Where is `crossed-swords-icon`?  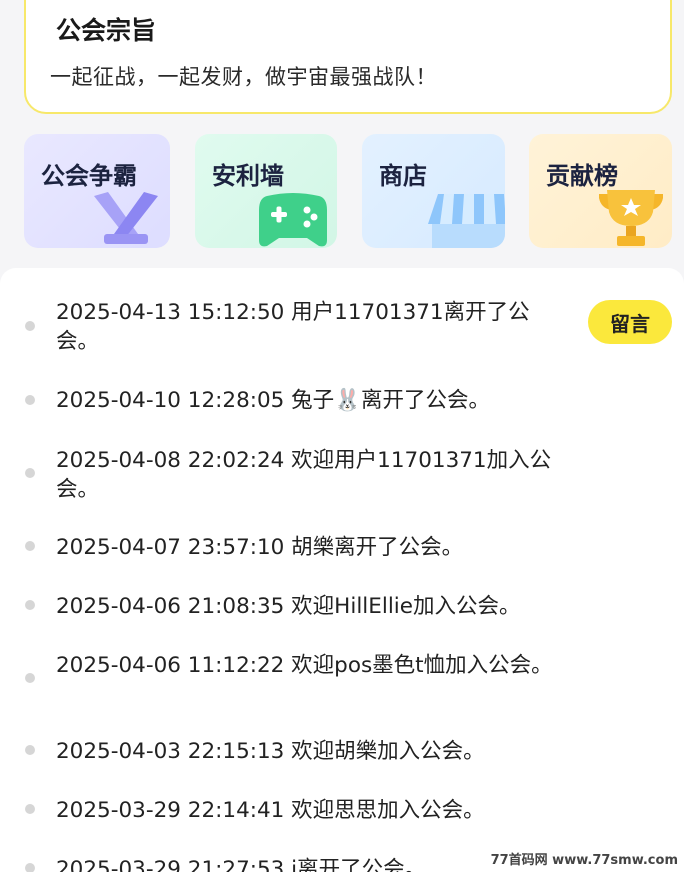 crossed-swords-icon is located at coordinates (126, 218).